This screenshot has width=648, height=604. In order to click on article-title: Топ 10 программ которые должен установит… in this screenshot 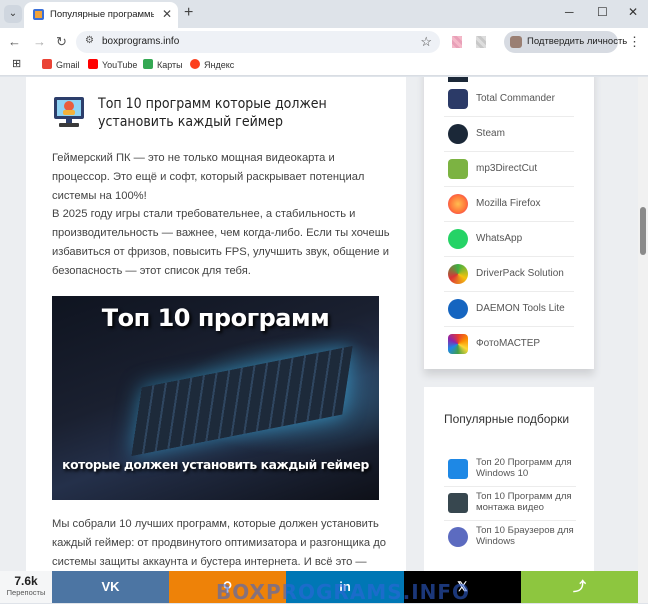, I will do `click(212, 113)`.